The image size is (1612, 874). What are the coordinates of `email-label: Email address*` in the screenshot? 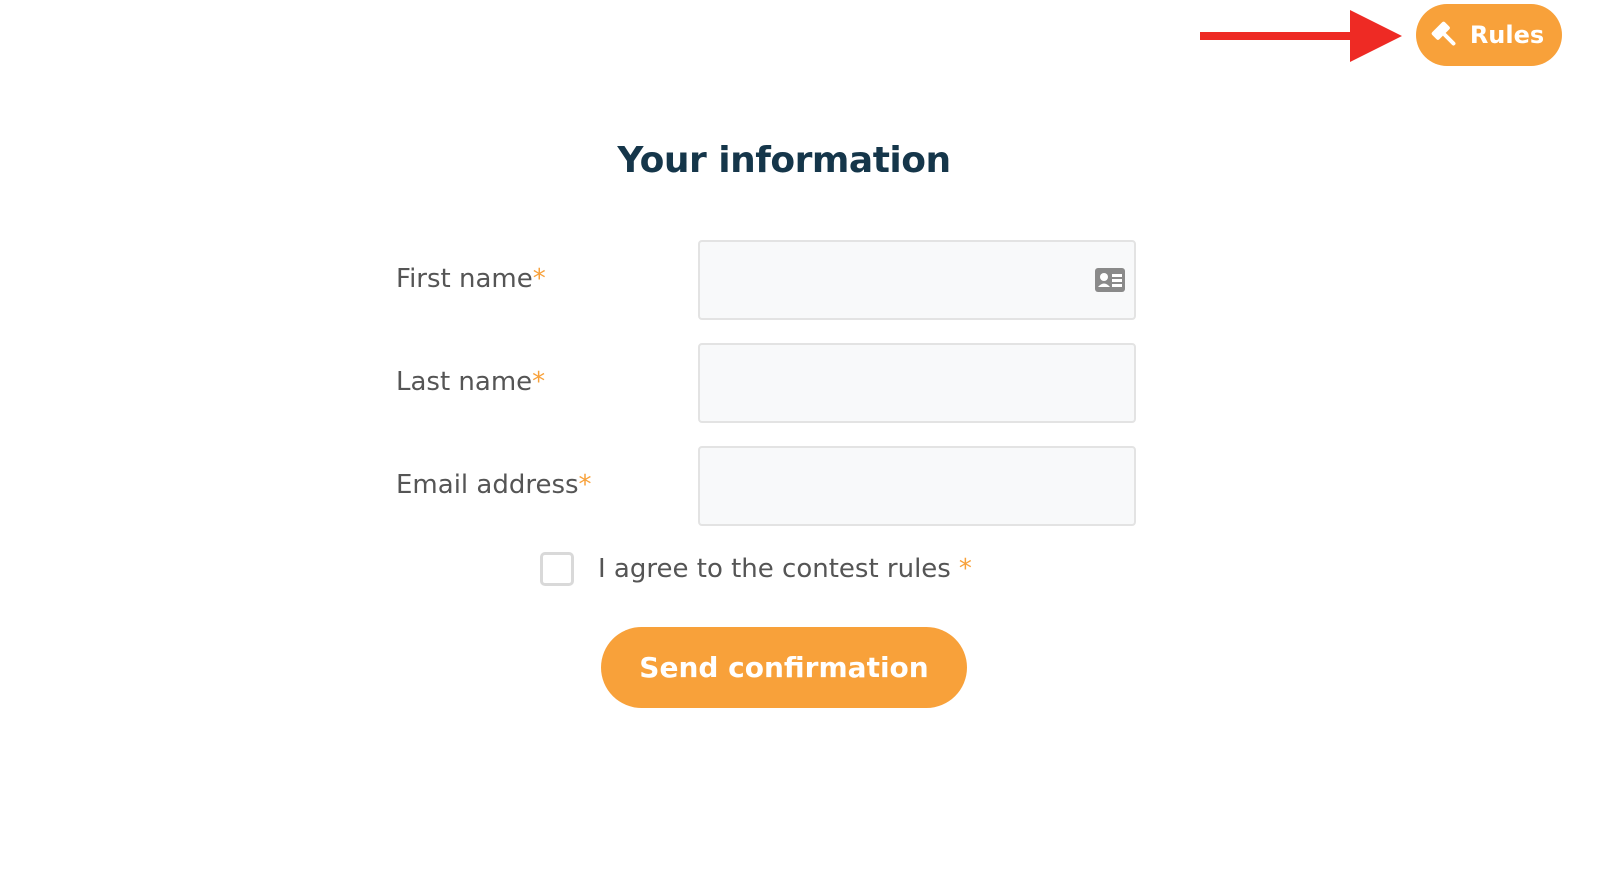 It's located at (494, 485).